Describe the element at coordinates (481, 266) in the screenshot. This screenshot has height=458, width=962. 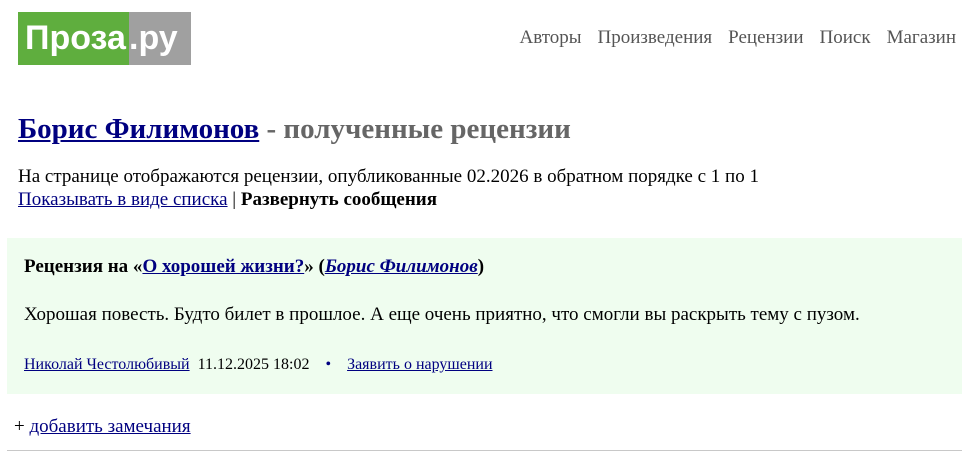
I see `review-suffix: )` at that location.